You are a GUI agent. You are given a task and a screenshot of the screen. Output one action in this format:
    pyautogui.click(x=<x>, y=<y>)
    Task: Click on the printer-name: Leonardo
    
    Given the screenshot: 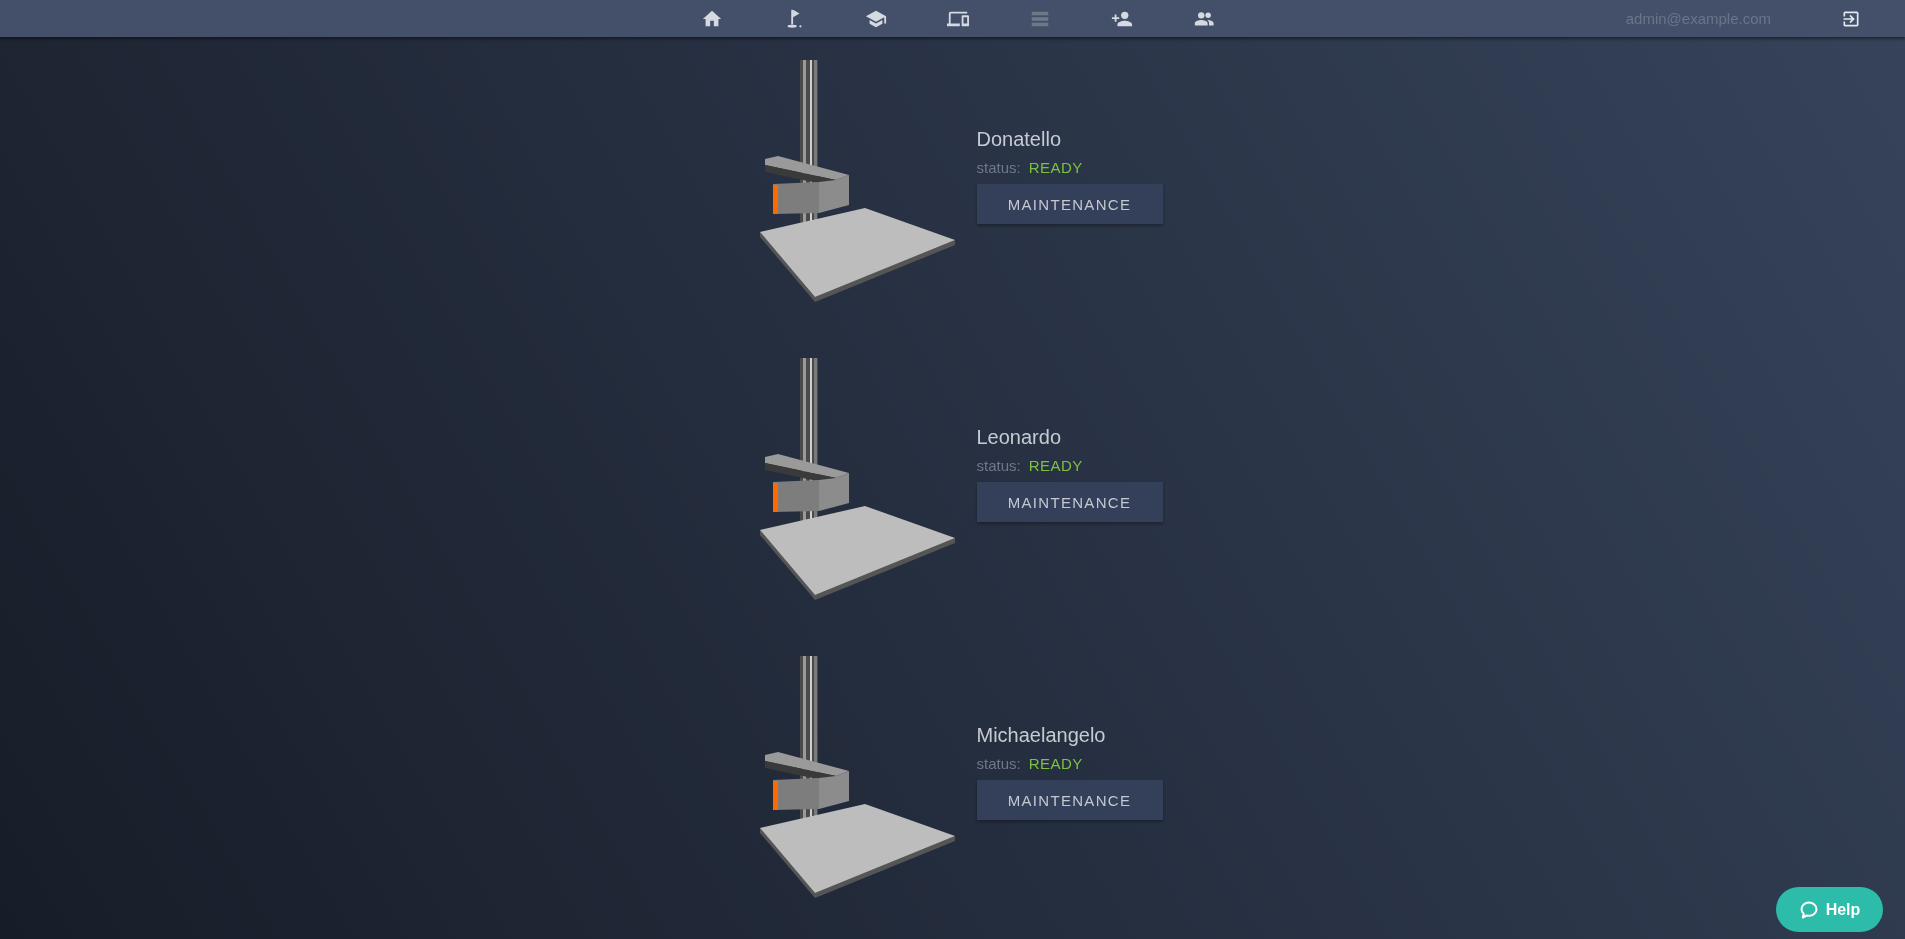 What is the action you would take?
    pyautogui.click(x=1019, y=437)
    